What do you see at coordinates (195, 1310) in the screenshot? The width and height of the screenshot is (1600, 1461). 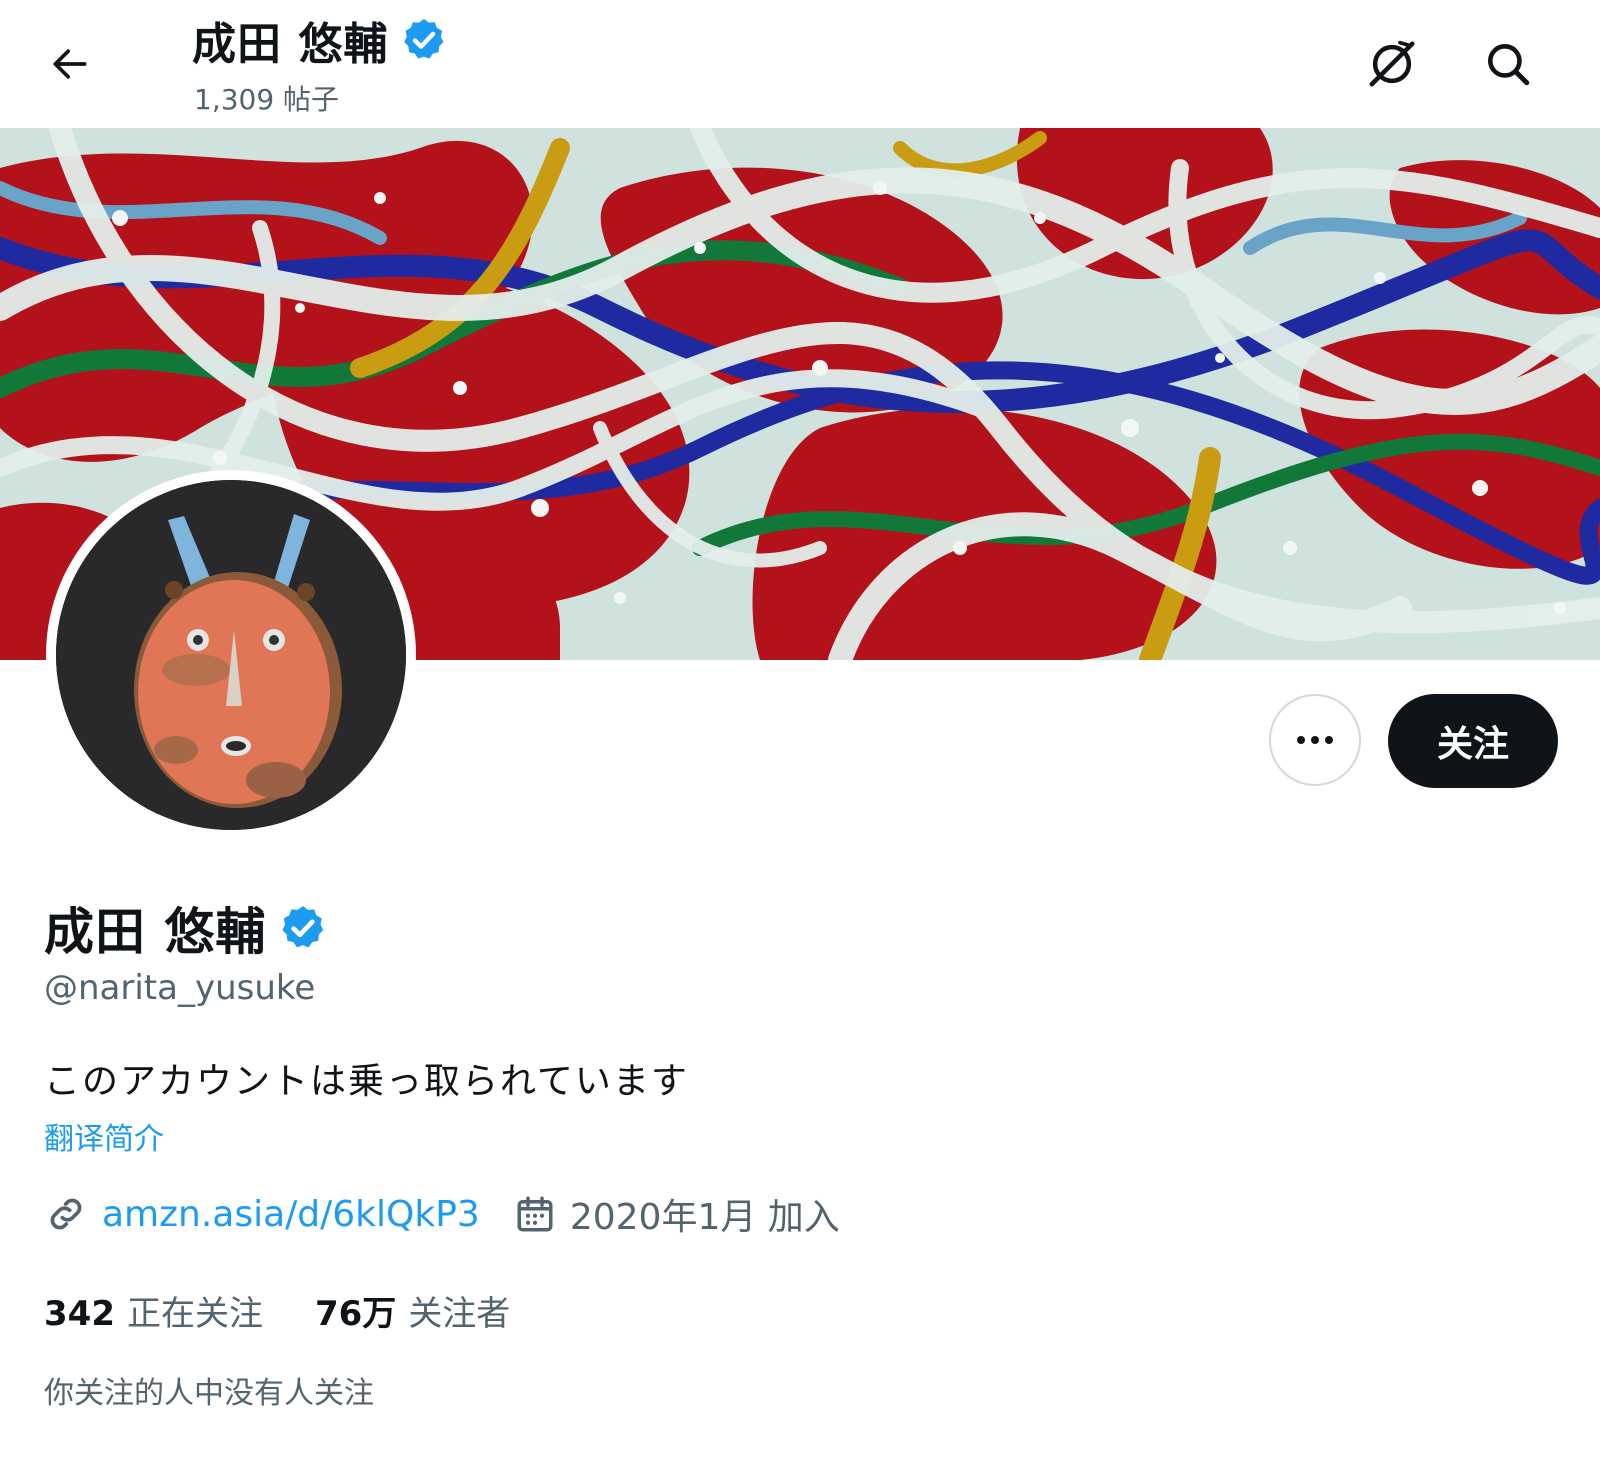 I see `following-label: 正在关注` at bounding box center [195, 1310].